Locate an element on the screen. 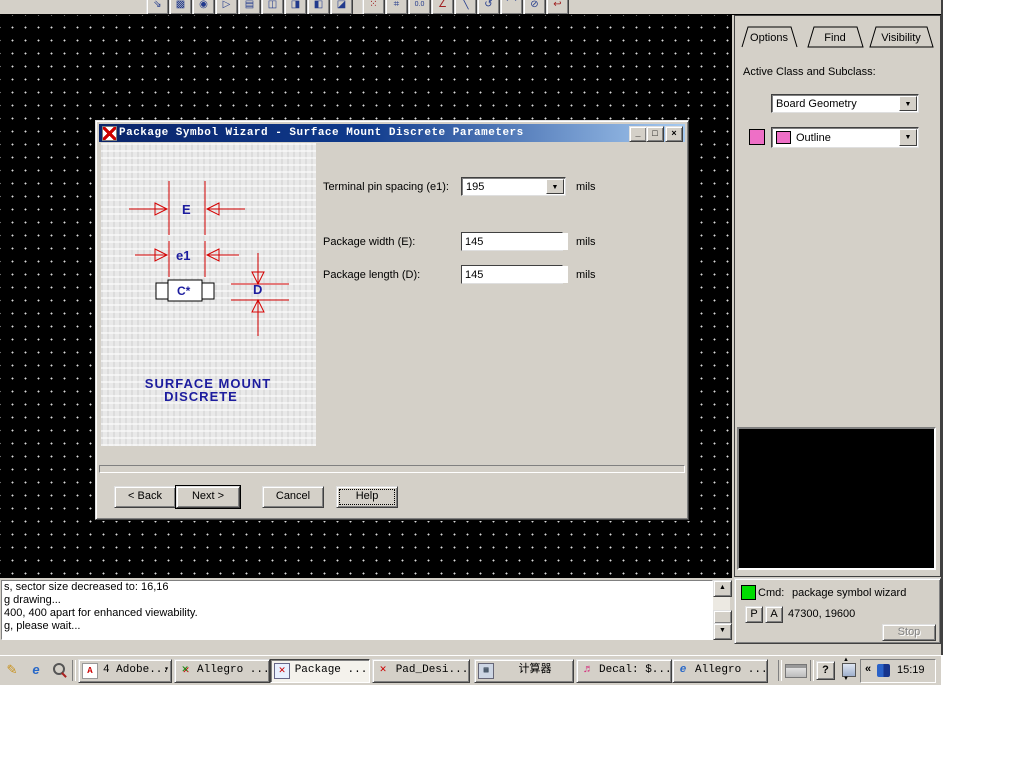 This screenshot has height=768, width=1024. pin-spacing-unit: mils is located at coordinates (586, 187).